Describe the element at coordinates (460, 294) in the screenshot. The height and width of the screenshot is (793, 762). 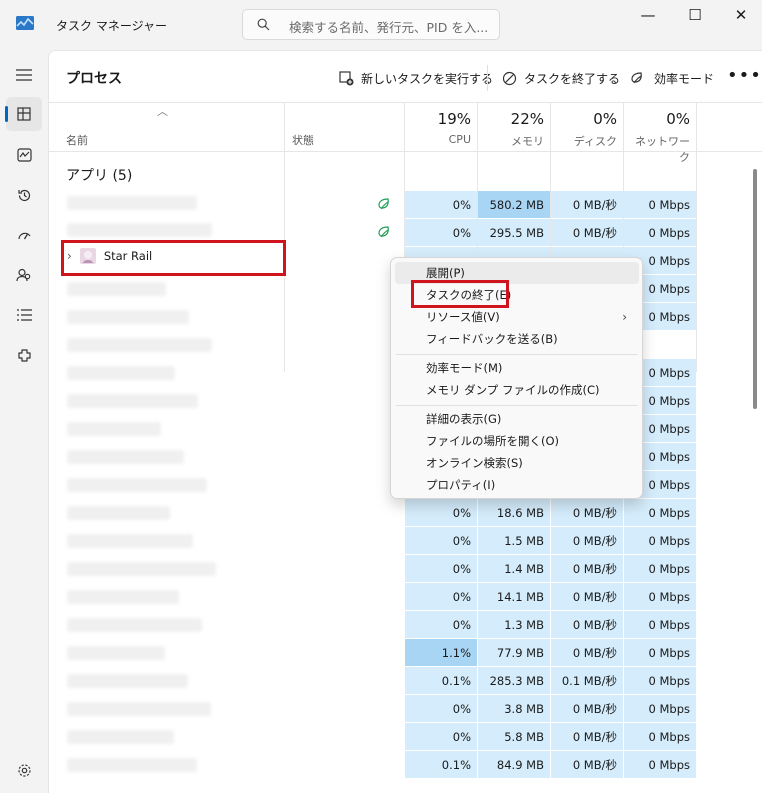
I see `highlight-box-end-task` at that location.